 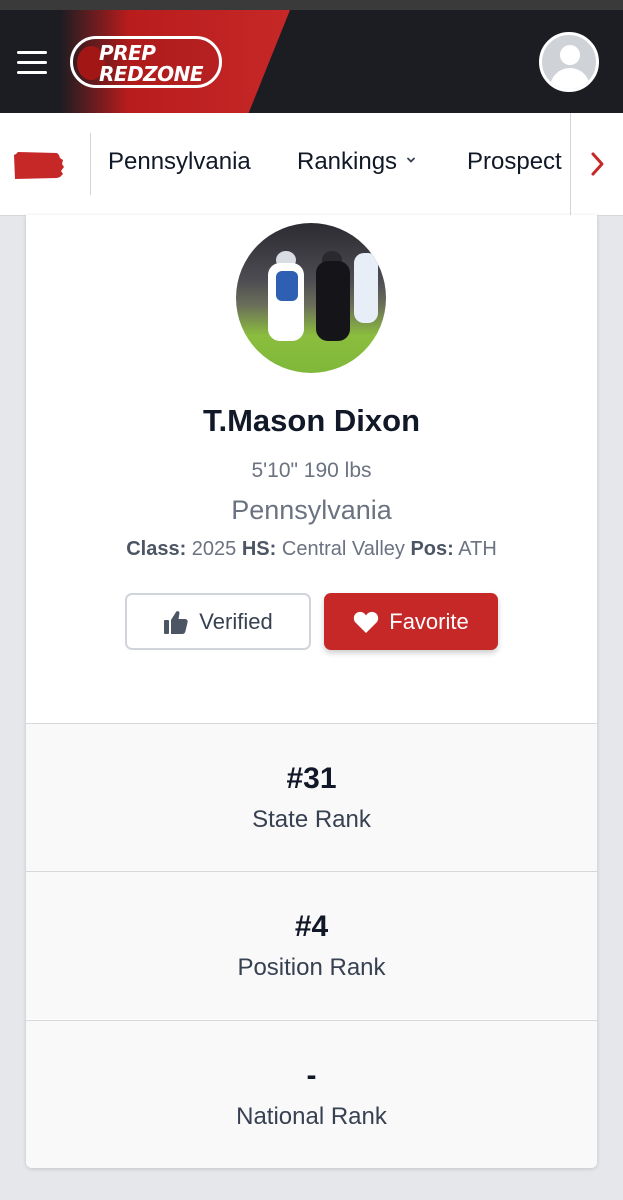 I want to click on user-avatar-icon, so click(x=569, y=62).